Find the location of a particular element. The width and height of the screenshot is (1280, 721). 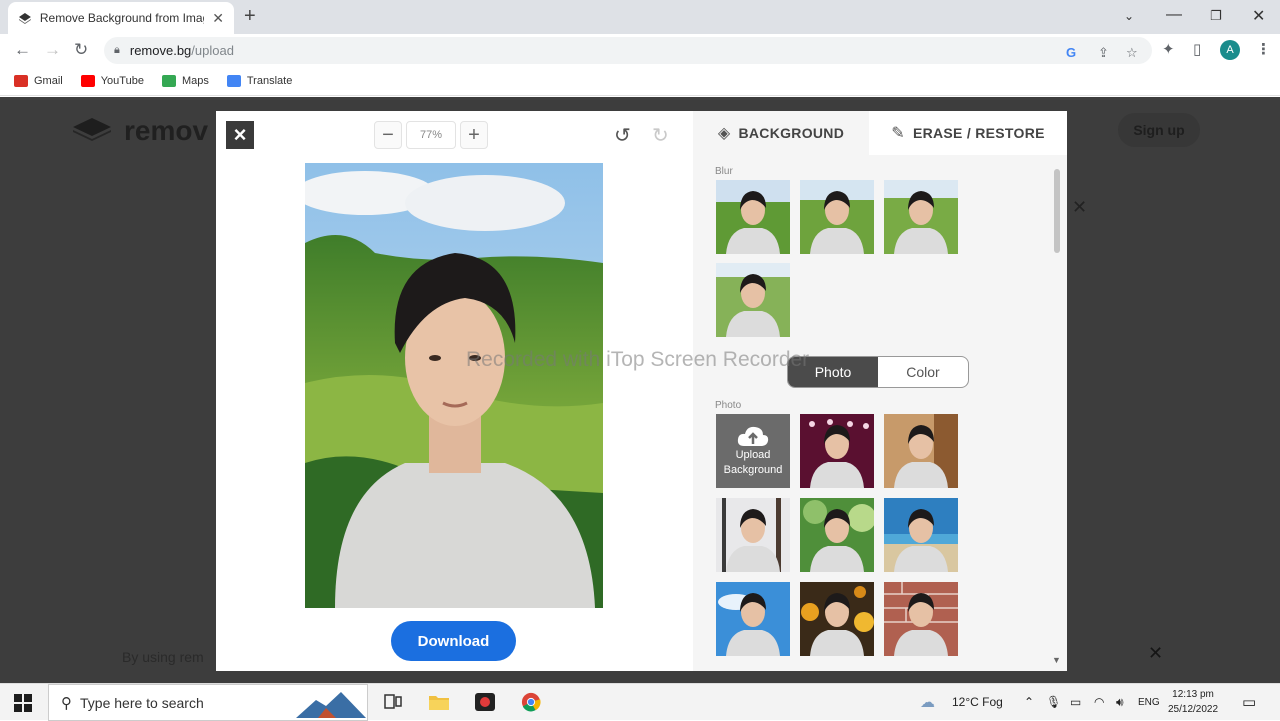

browser-tab: Remove Background from Imag ✕ is located at coordinates (121, 18).